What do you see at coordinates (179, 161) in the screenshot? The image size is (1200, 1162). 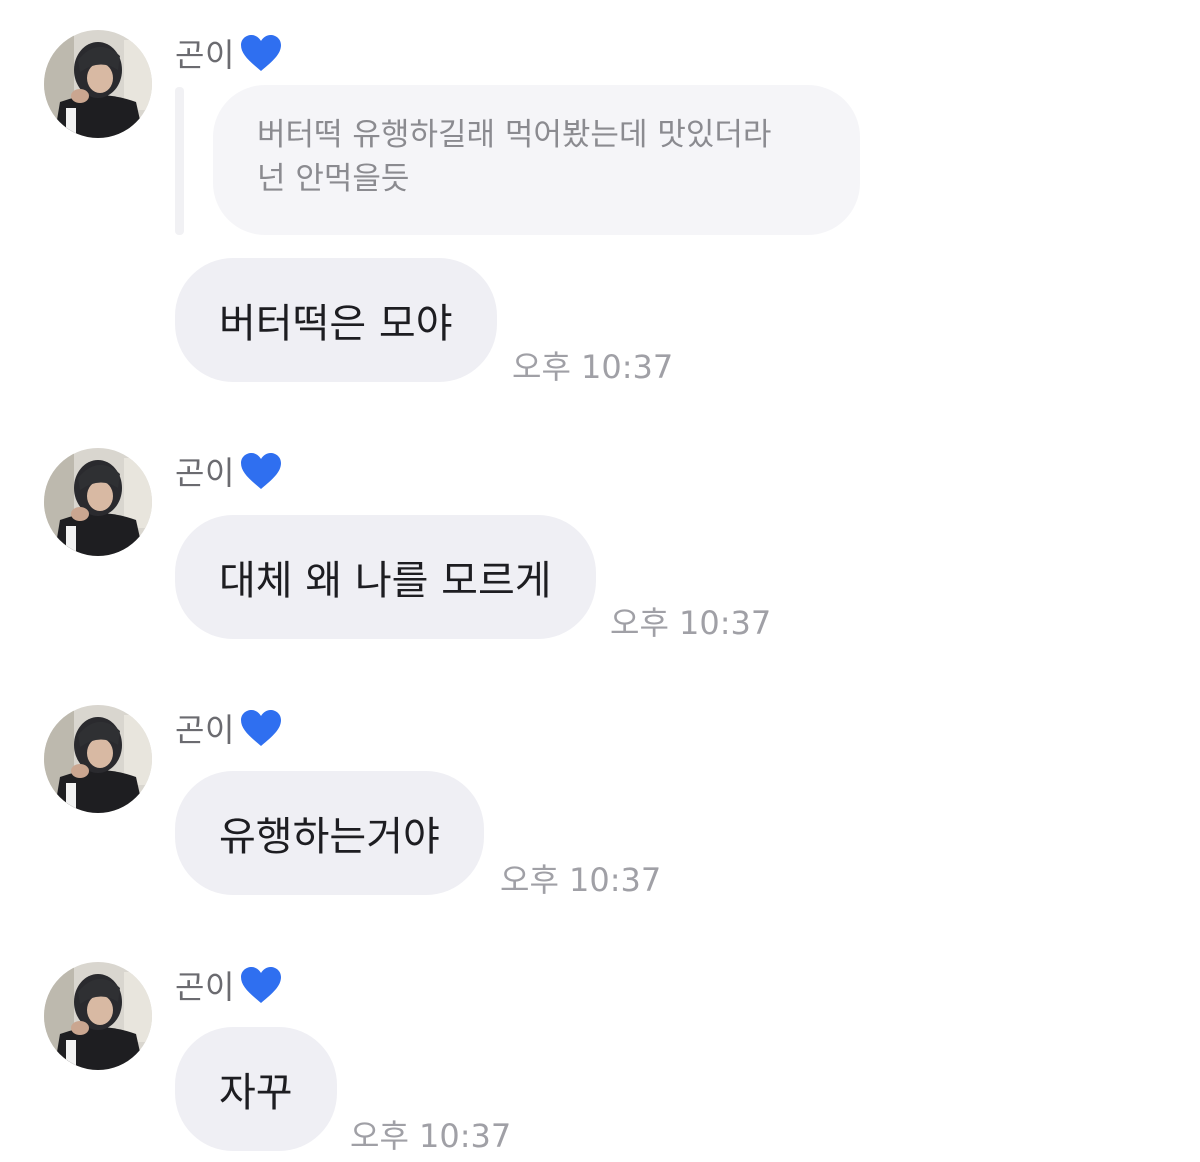 I see `reply-indicator-bar` at bounding box center [179, 161].